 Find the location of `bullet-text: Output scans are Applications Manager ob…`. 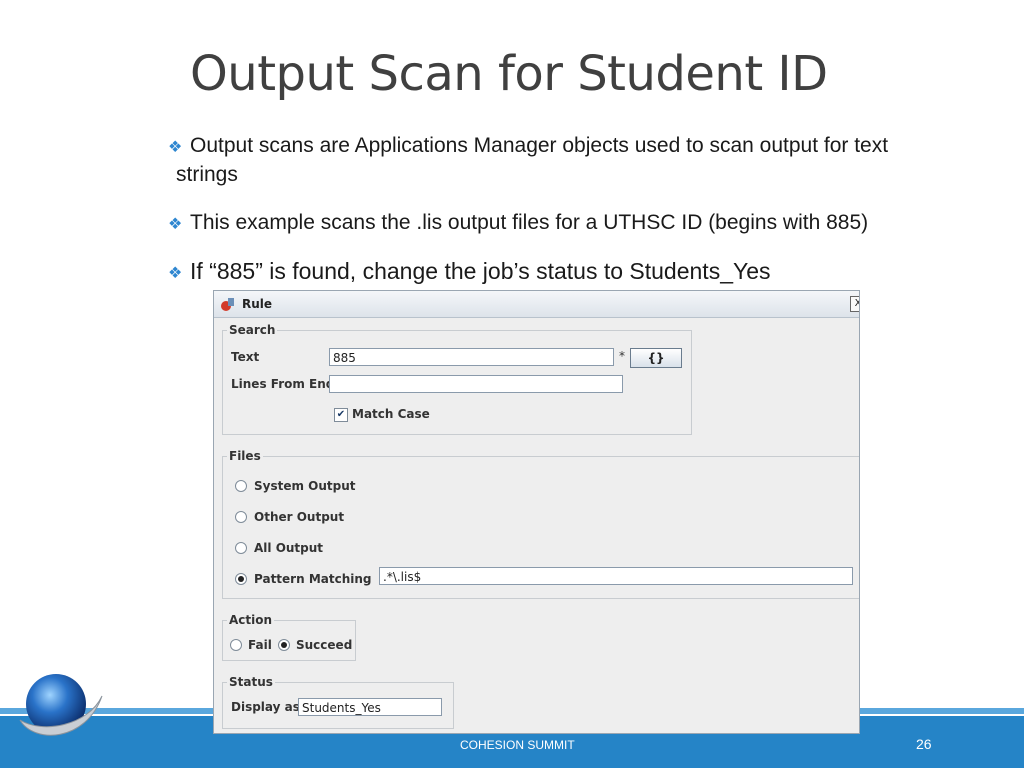

bullet-text: Output scans are Applications Manager ob… is located at coordinates (539, 145).